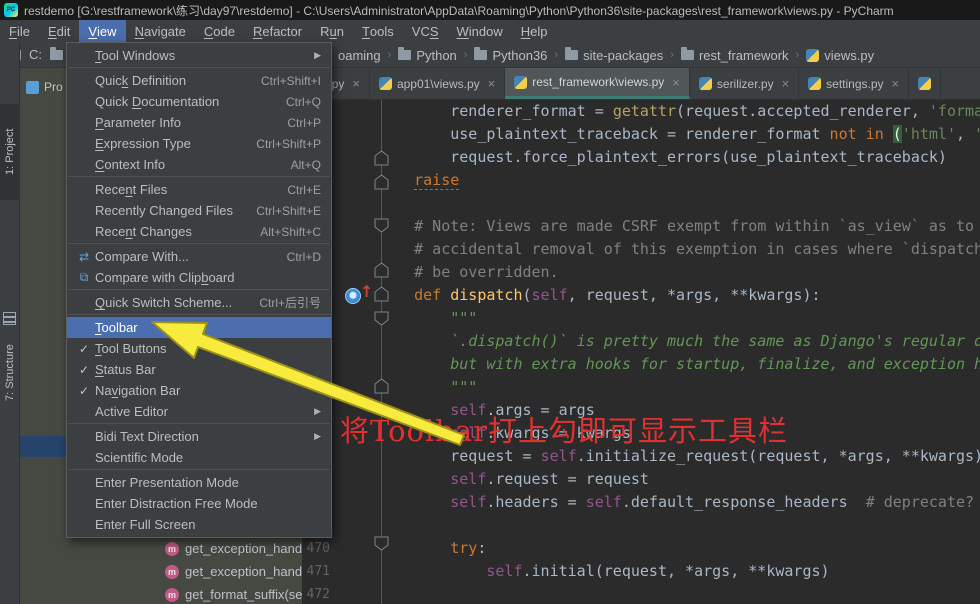 This screenshot has height=604, width=980. What do you see at coordinates (925, 83) in the screenshot?
I see `tab-partial` at bounding box center [925, 83].